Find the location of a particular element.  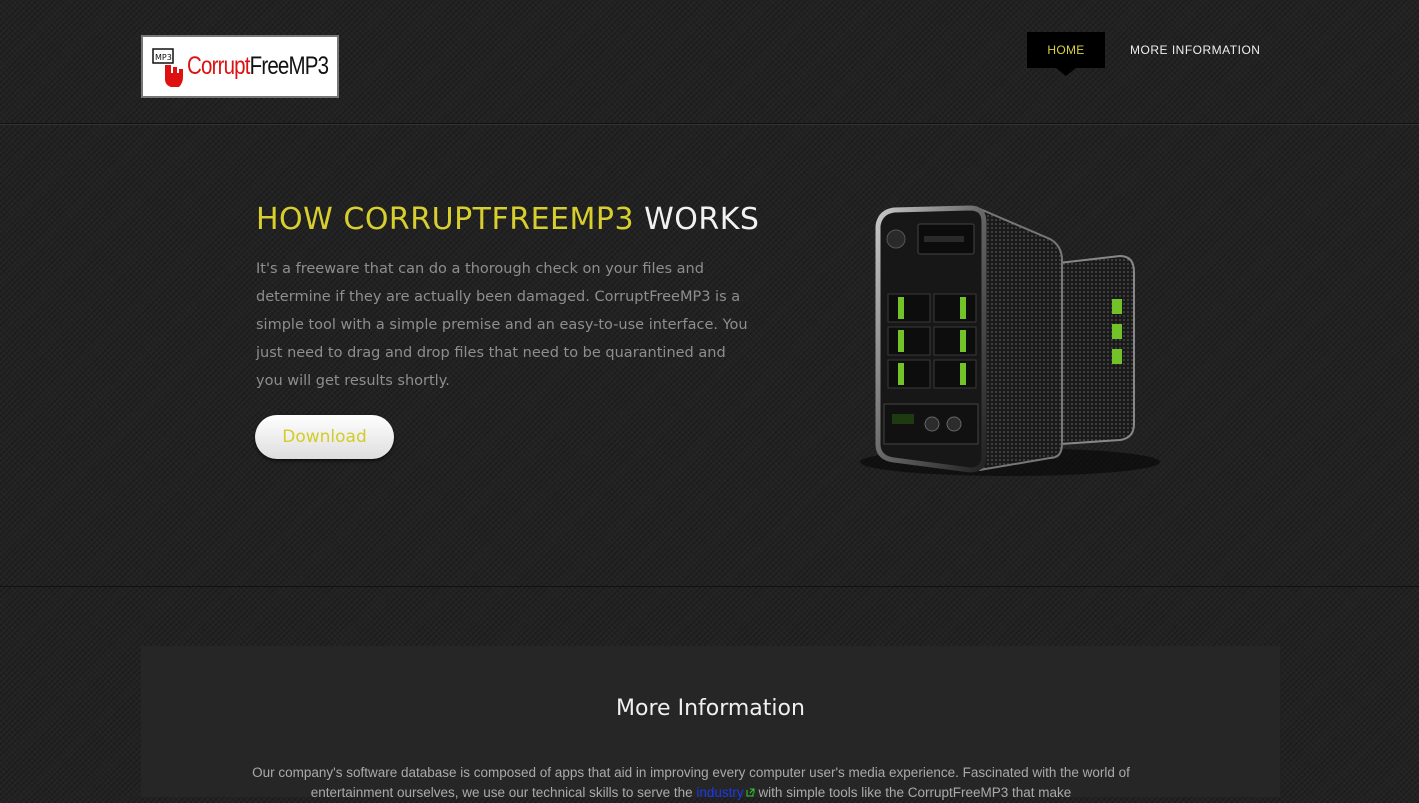

logo: MP3 CorruptFreeMP3 is located at coordinates (240, 66).